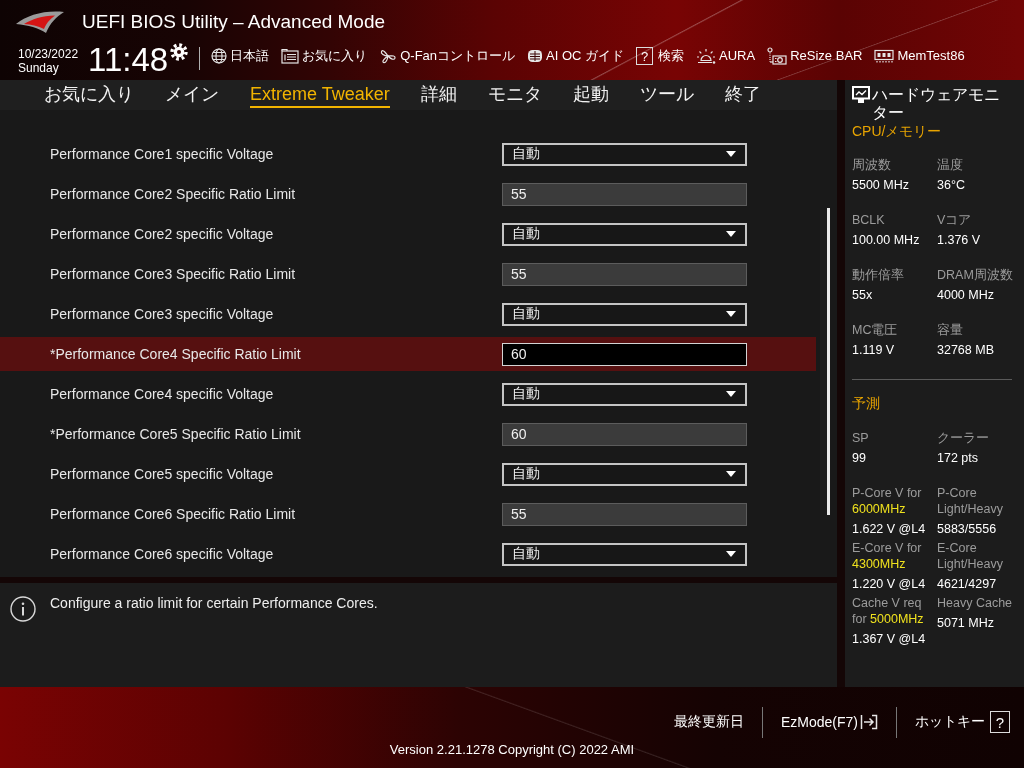 The image size is (1024, 768). I want to click on window-title: UEFI BIOS Utility – Advanced Mode, so click(234, 22).